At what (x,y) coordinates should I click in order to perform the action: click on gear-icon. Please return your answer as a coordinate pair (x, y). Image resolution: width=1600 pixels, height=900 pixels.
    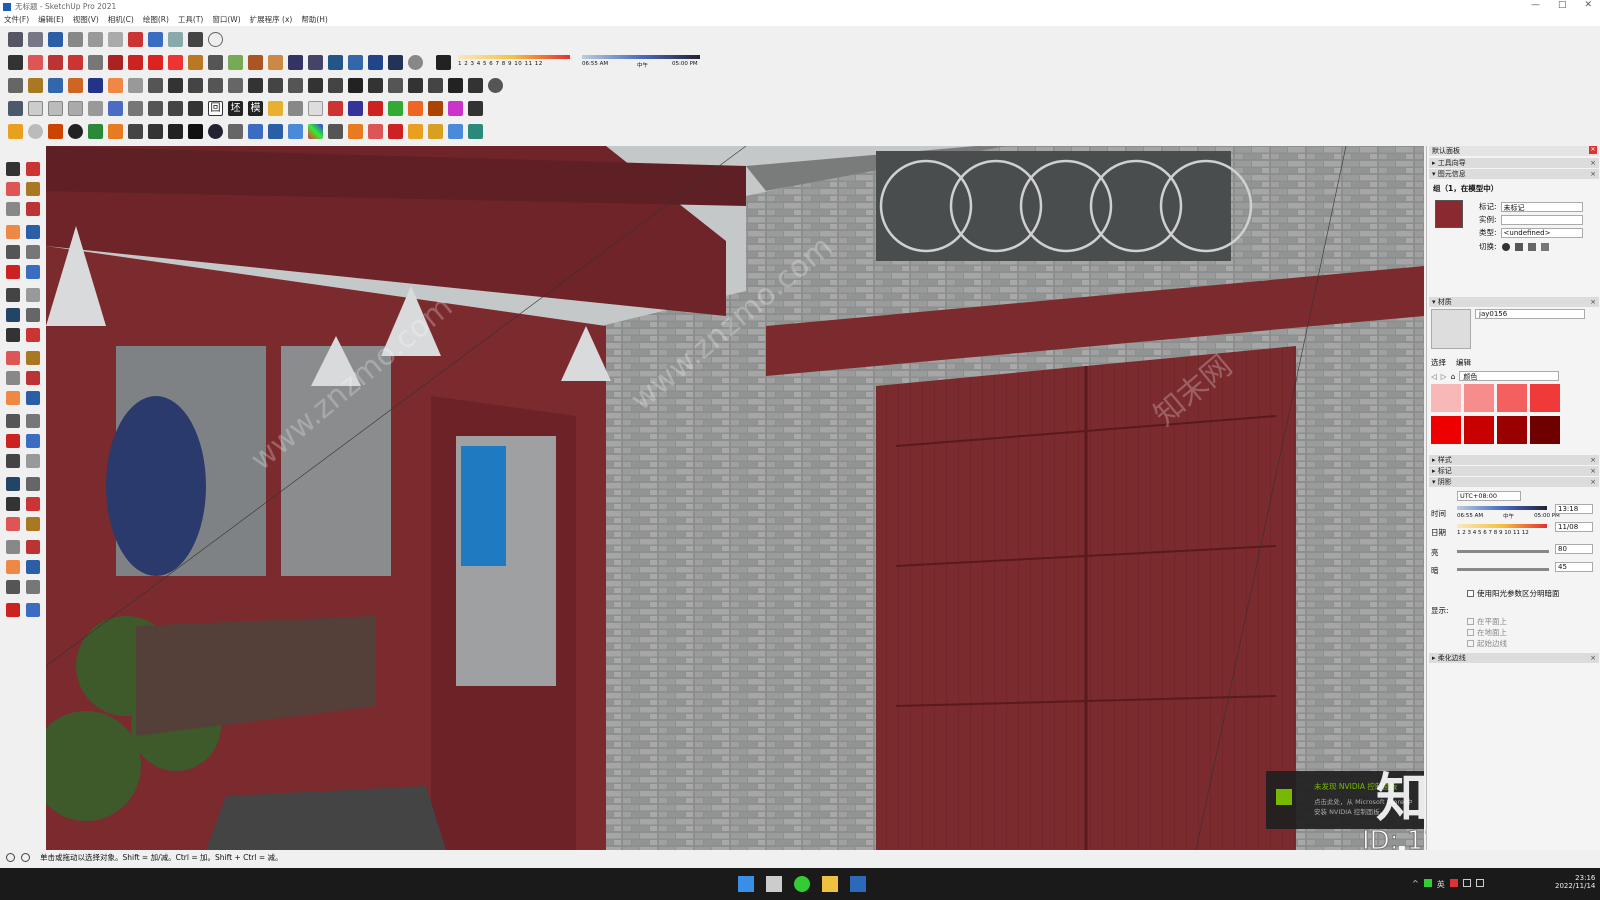
    Looking at the image, I should click on (175, 131).